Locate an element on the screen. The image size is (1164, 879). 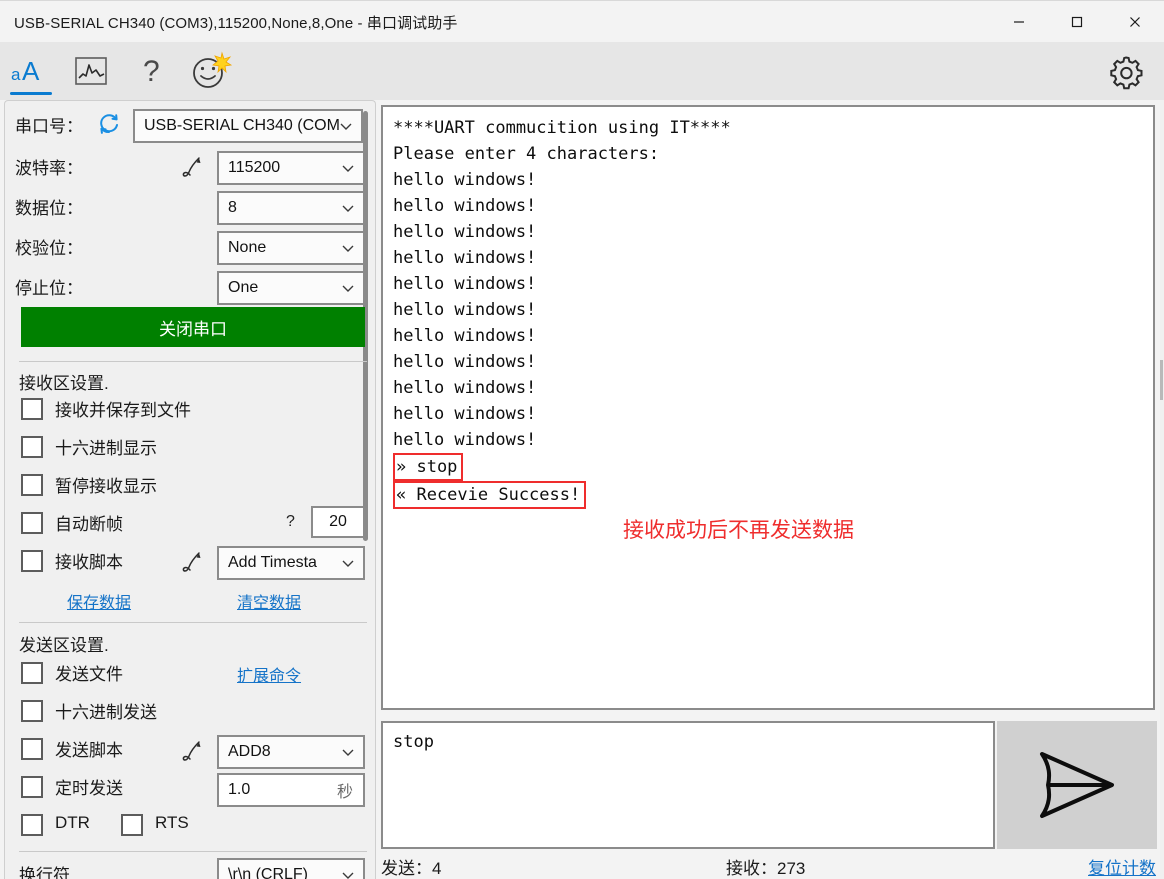
close-button is located at coordinates (1135, 22).